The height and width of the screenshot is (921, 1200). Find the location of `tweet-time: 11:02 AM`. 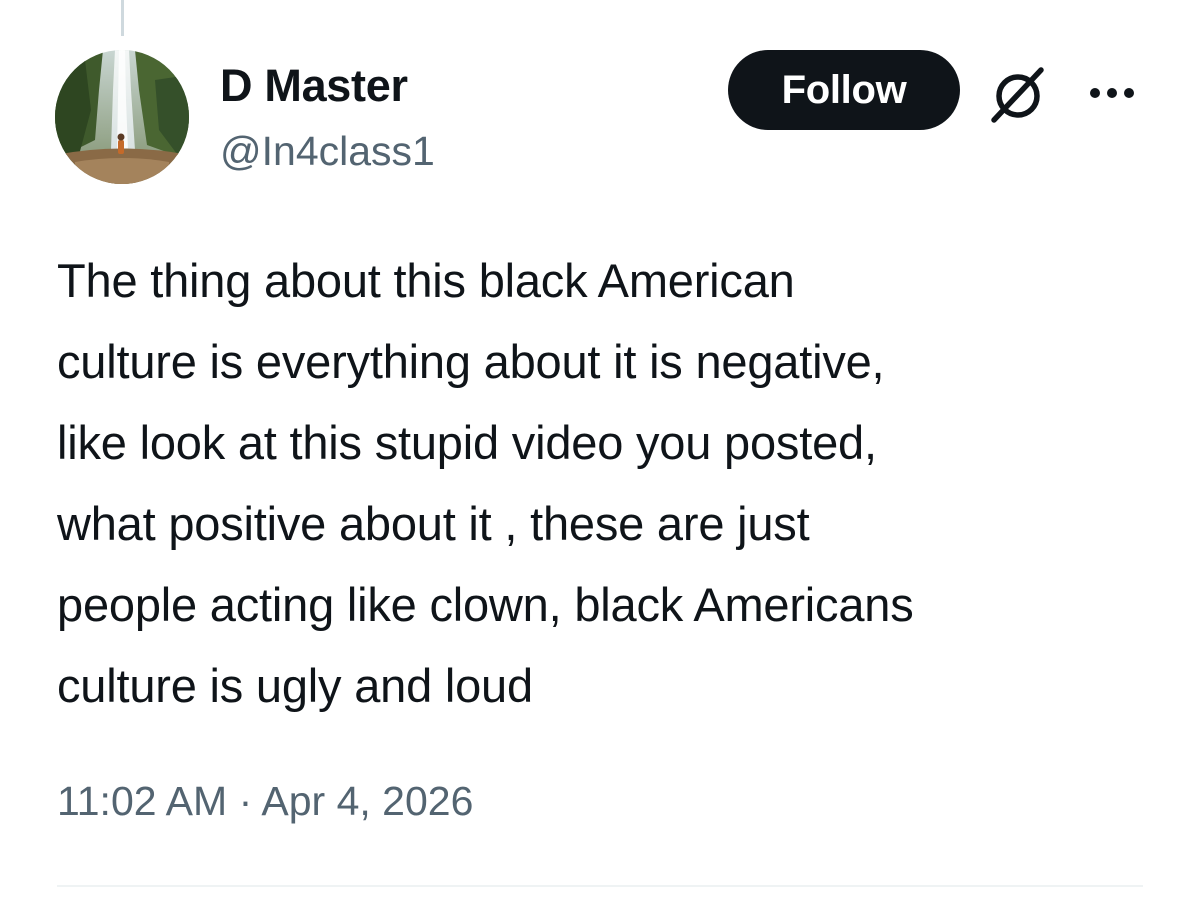

tweet-time: 11:02 AM is located at coordinates (142, 801).